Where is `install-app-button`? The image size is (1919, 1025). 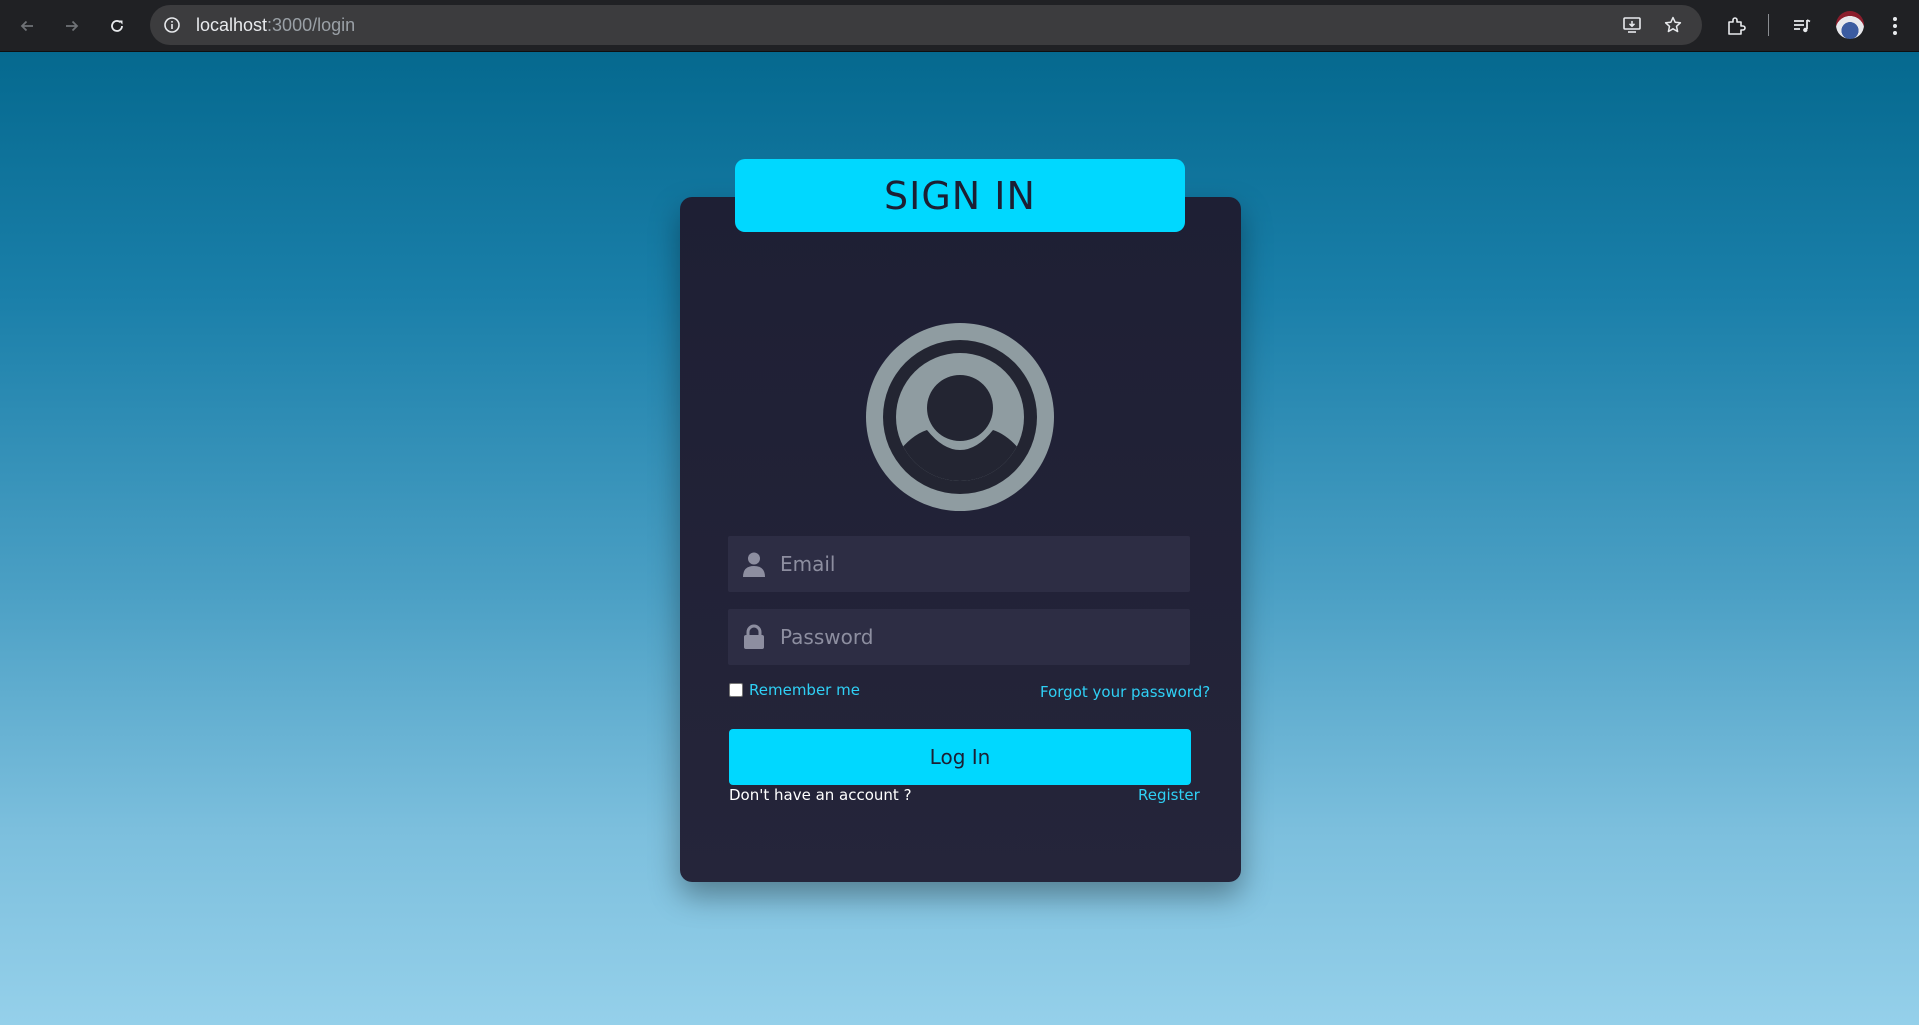 install-app-button is located at coordinates (1632, 25).